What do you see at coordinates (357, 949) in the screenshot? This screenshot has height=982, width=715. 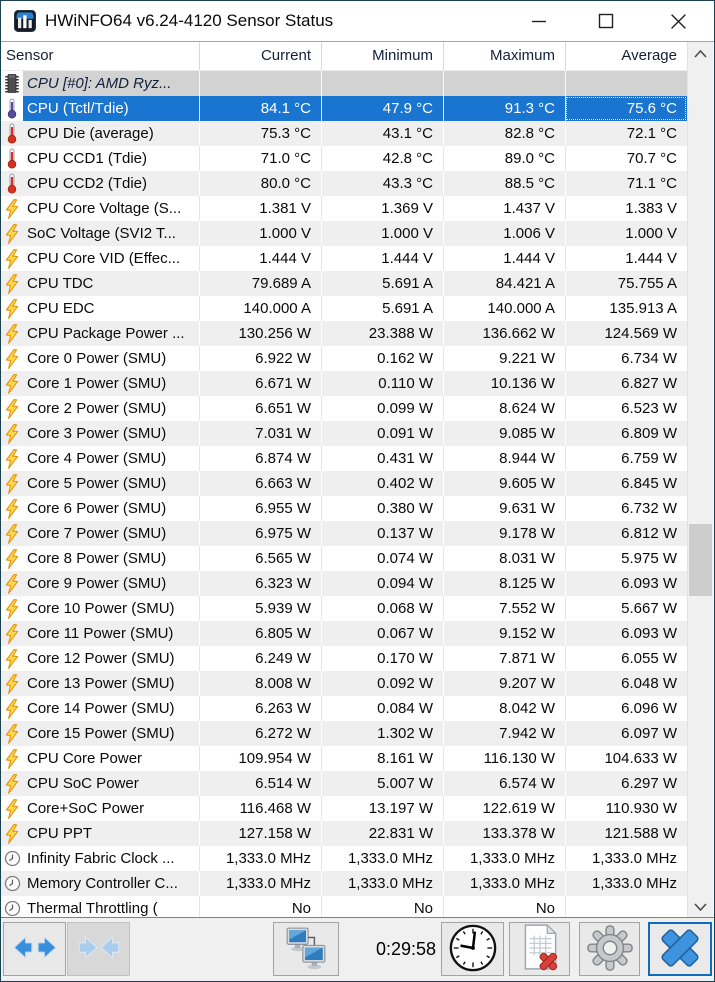 I see `bottom-toolbar: 0:29:58` at bounding box center [357, 949].